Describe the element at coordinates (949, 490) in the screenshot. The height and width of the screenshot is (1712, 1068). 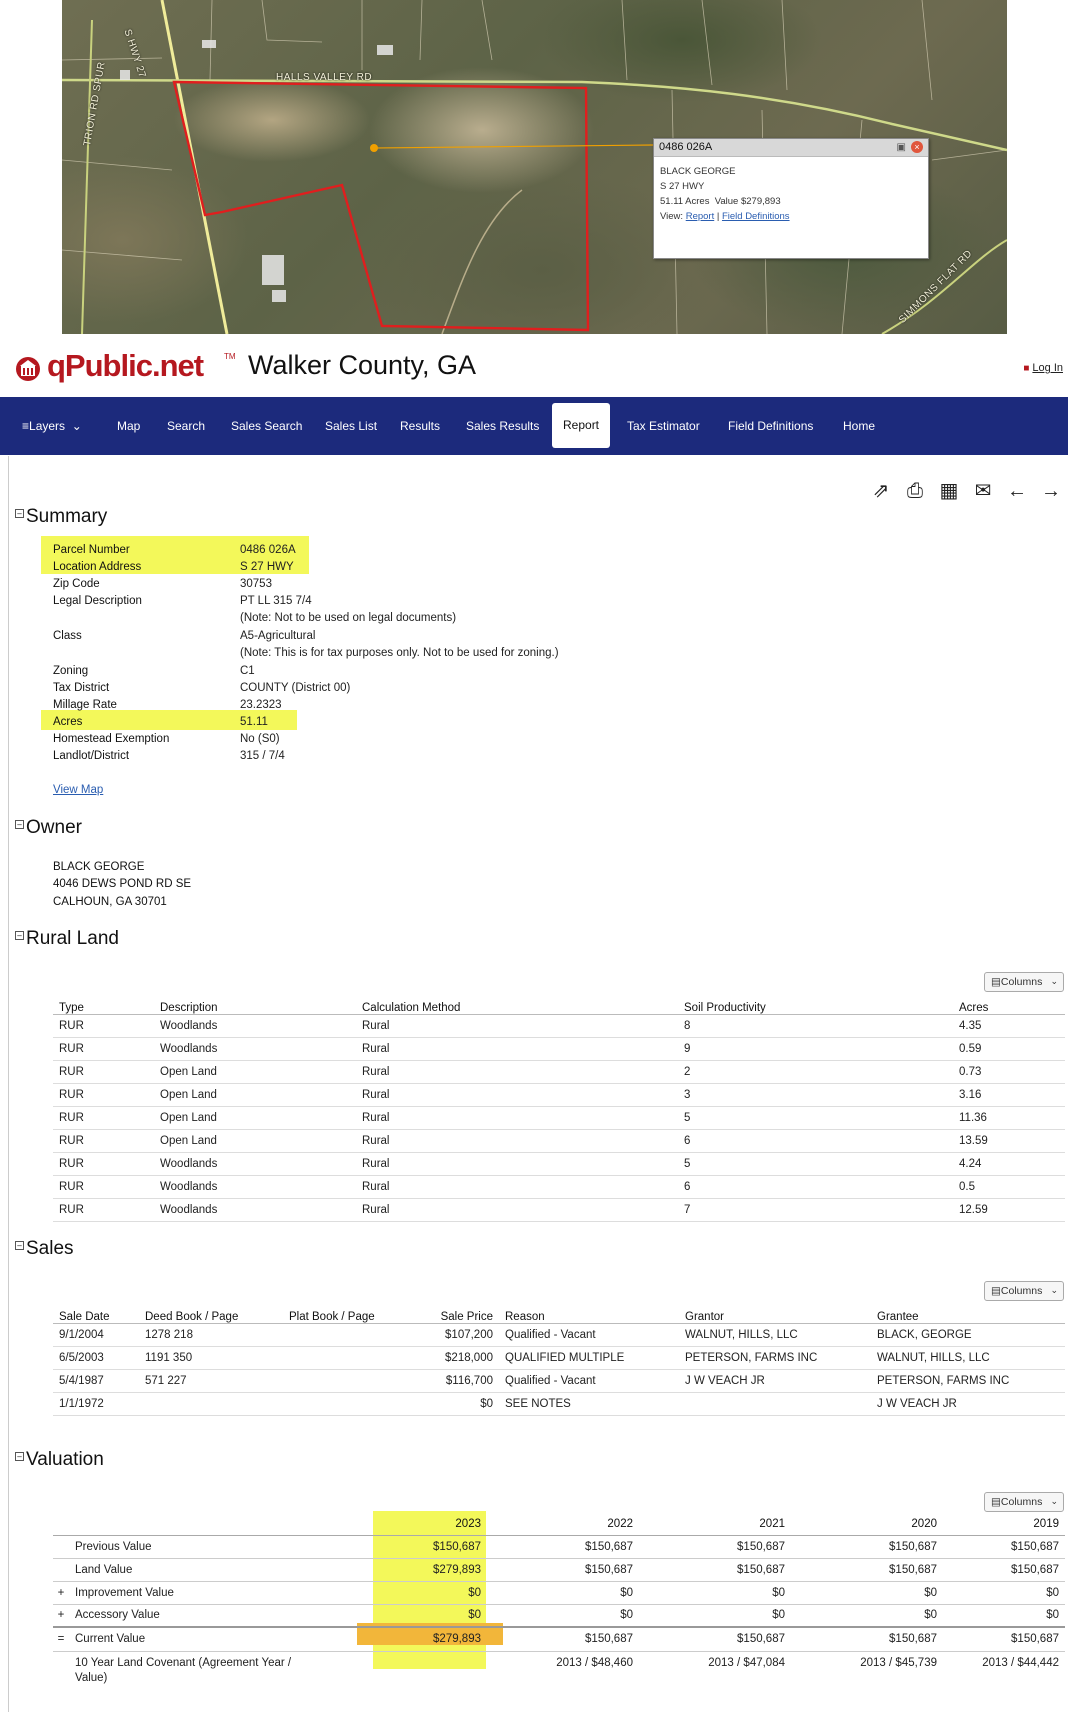
I see `image-icon: ▦` at that location.